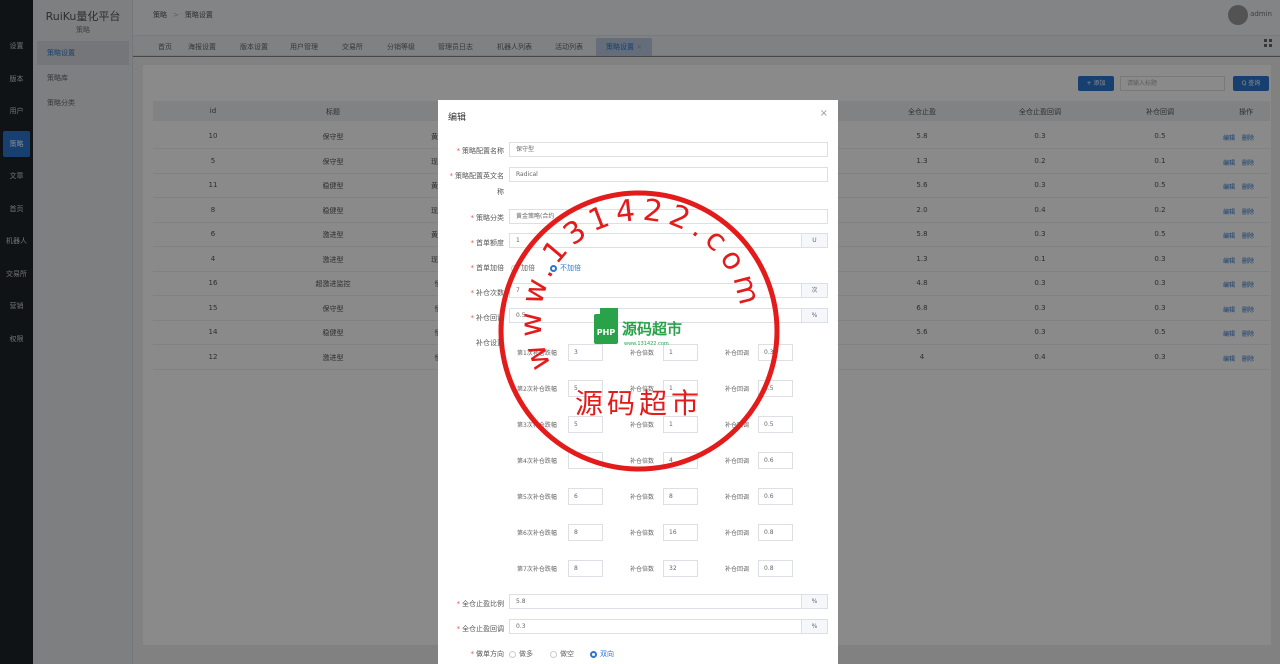 This screenshot has height=664, width=1280. I want to click on step-drop-label: 第5次补仓跌幅, so click(537, 497).